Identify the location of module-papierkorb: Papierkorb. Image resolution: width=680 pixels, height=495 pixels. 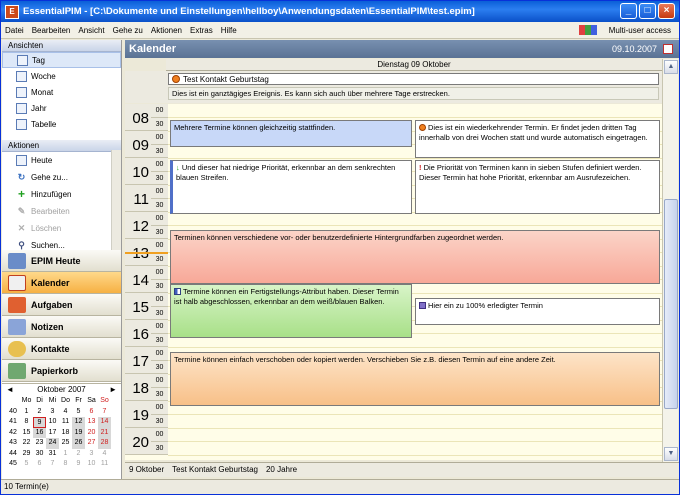
(61, 371).